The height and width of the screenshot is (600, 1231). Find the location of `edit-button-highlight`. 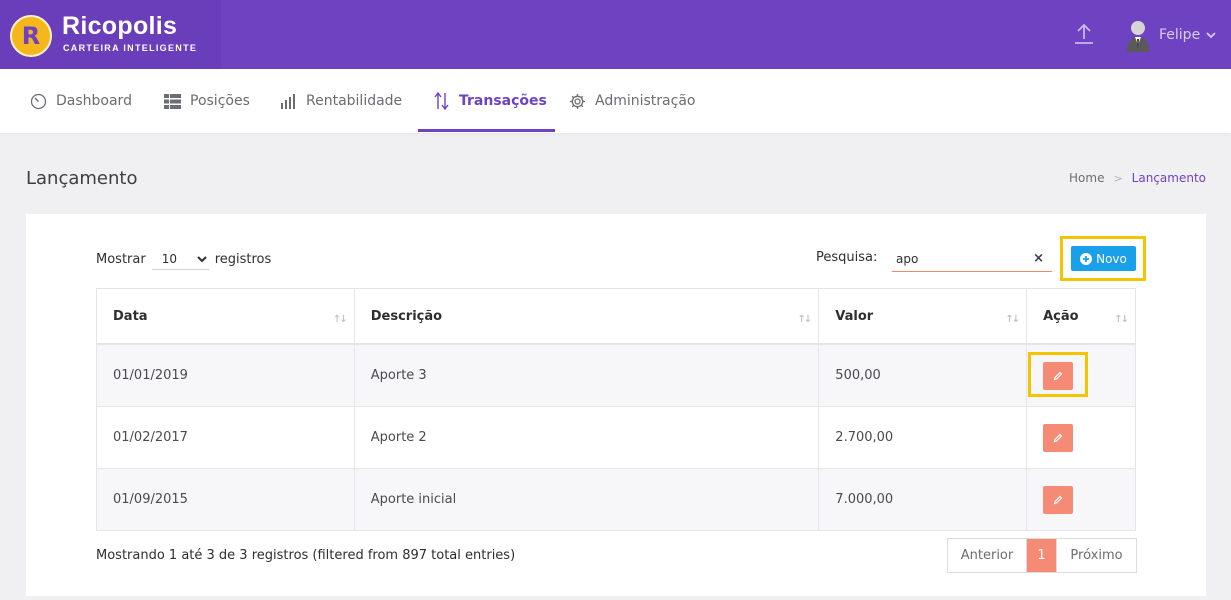

edit-button-highlight is located at coordinates (1058, 374).